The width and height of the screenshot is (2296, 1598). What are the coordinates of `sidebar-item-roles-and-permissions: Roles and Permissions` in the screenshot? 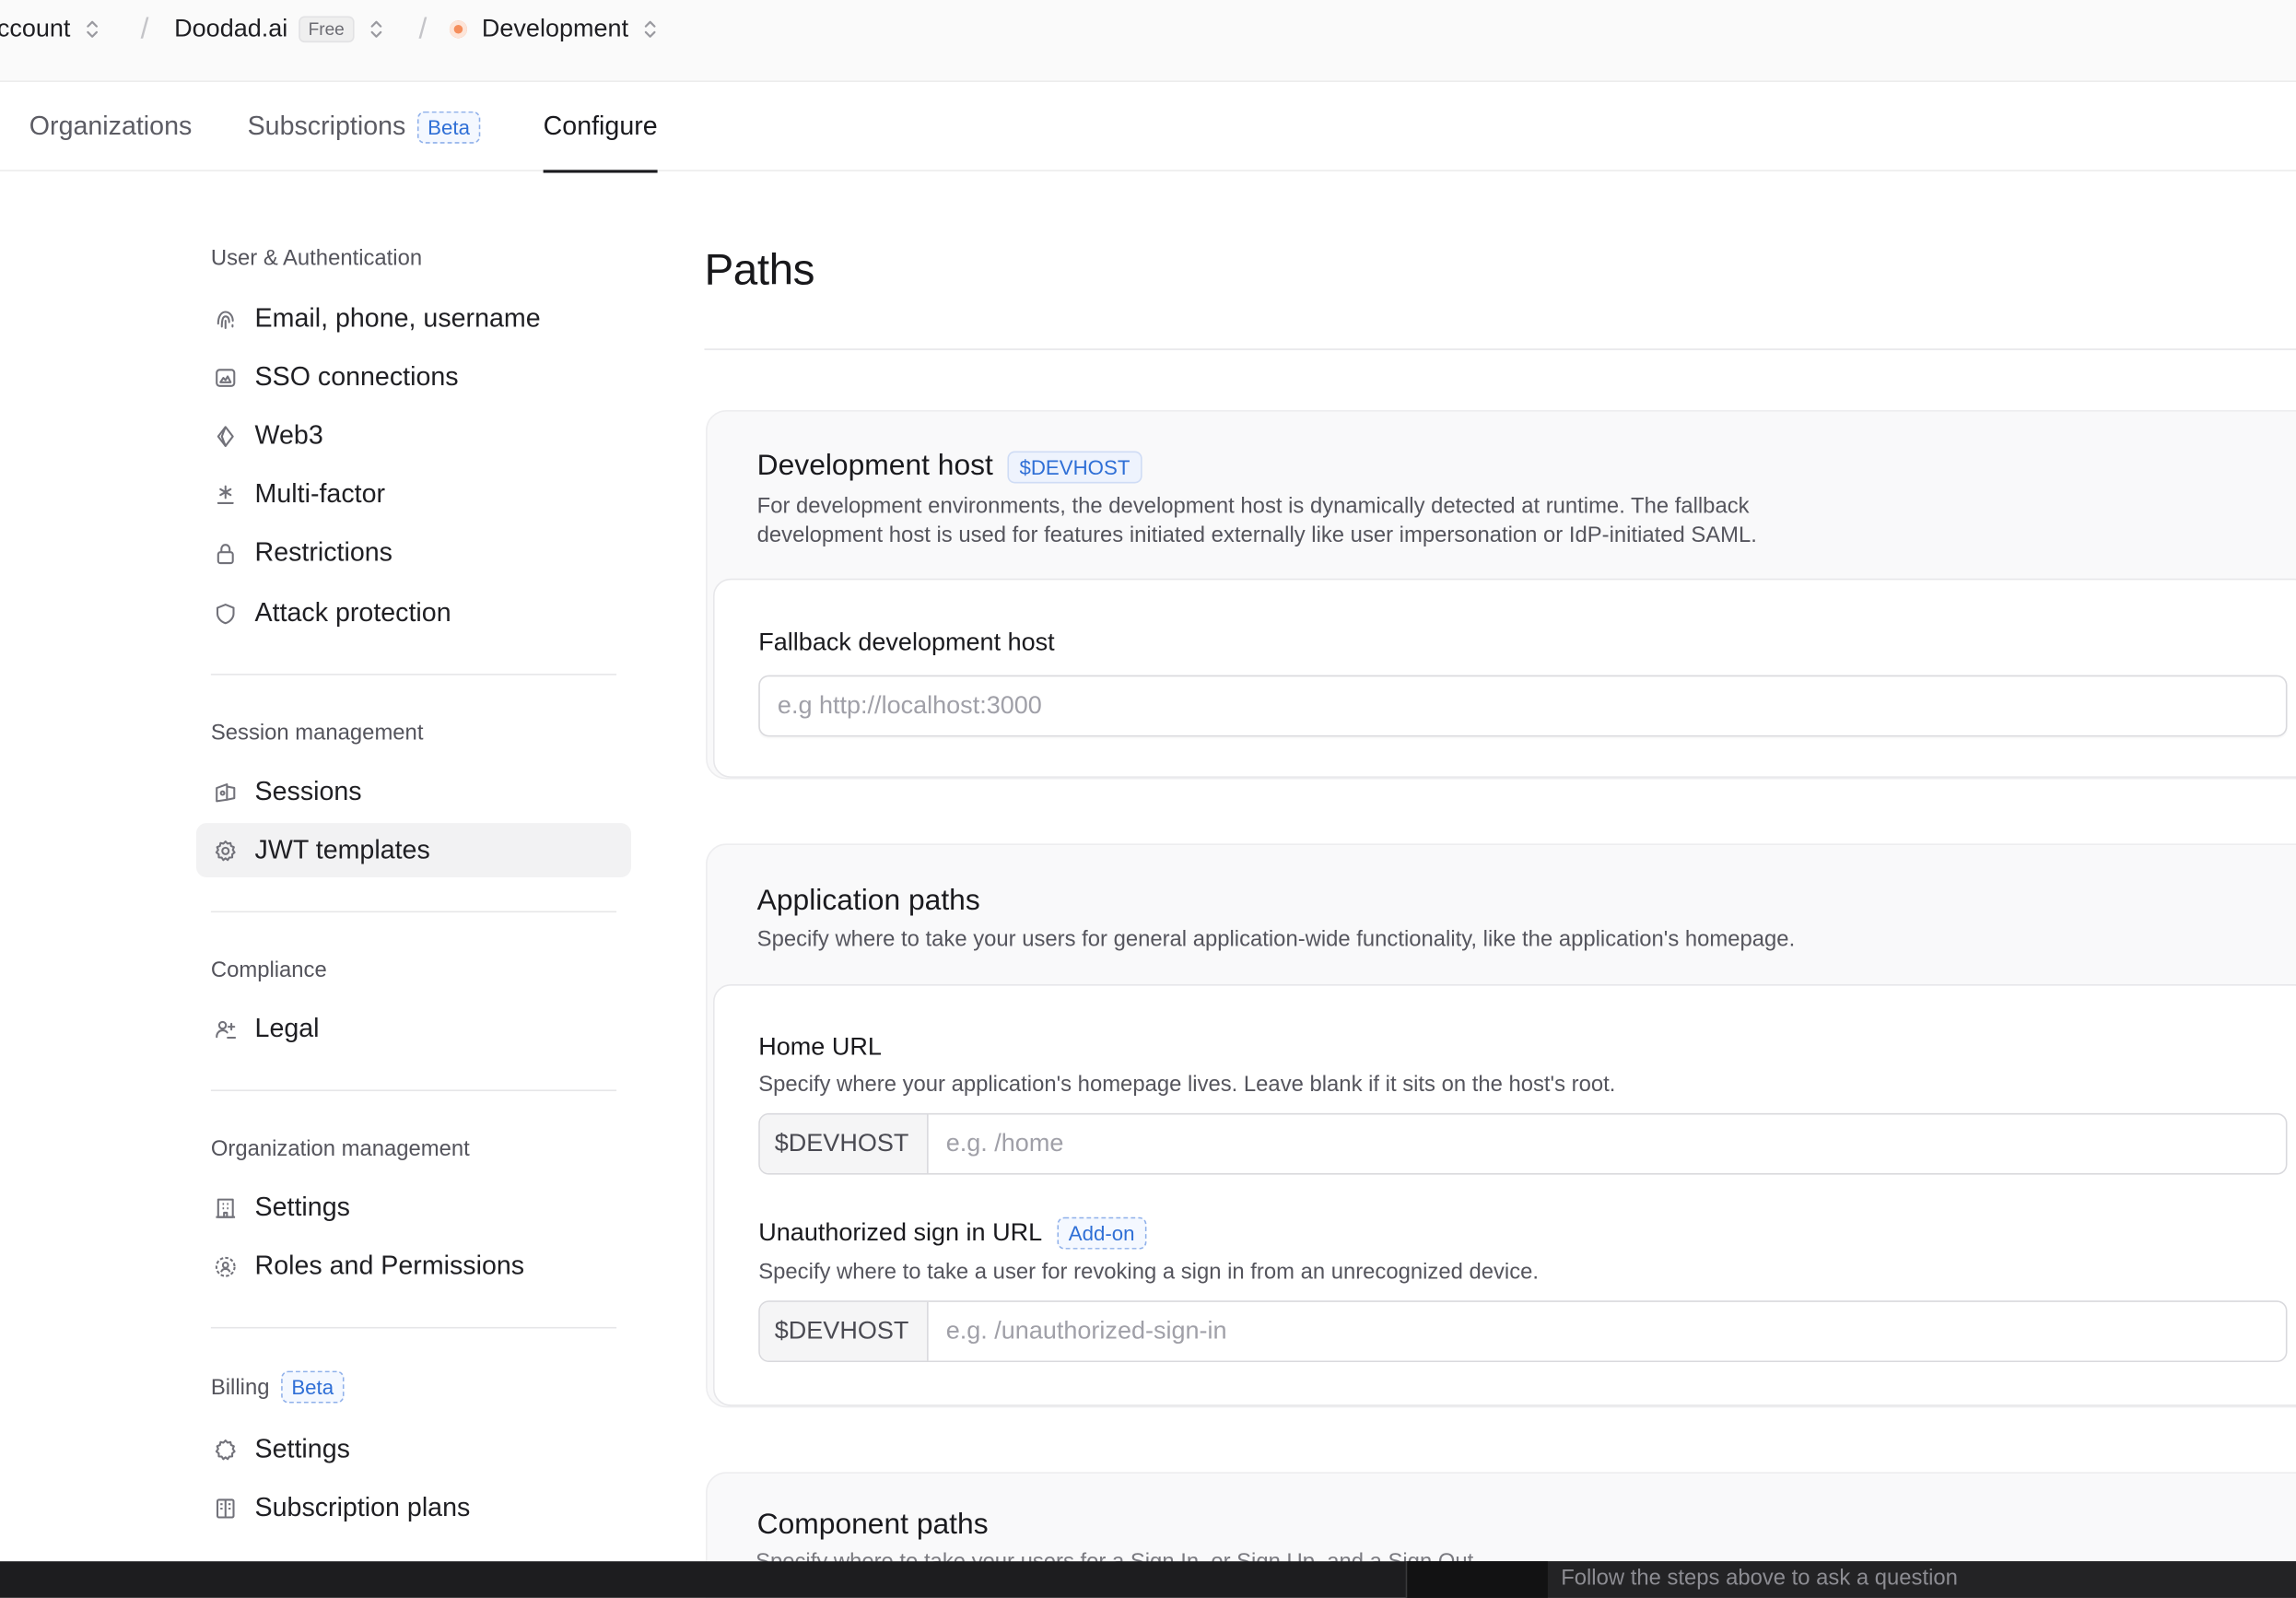 It's located at (413, 1267).